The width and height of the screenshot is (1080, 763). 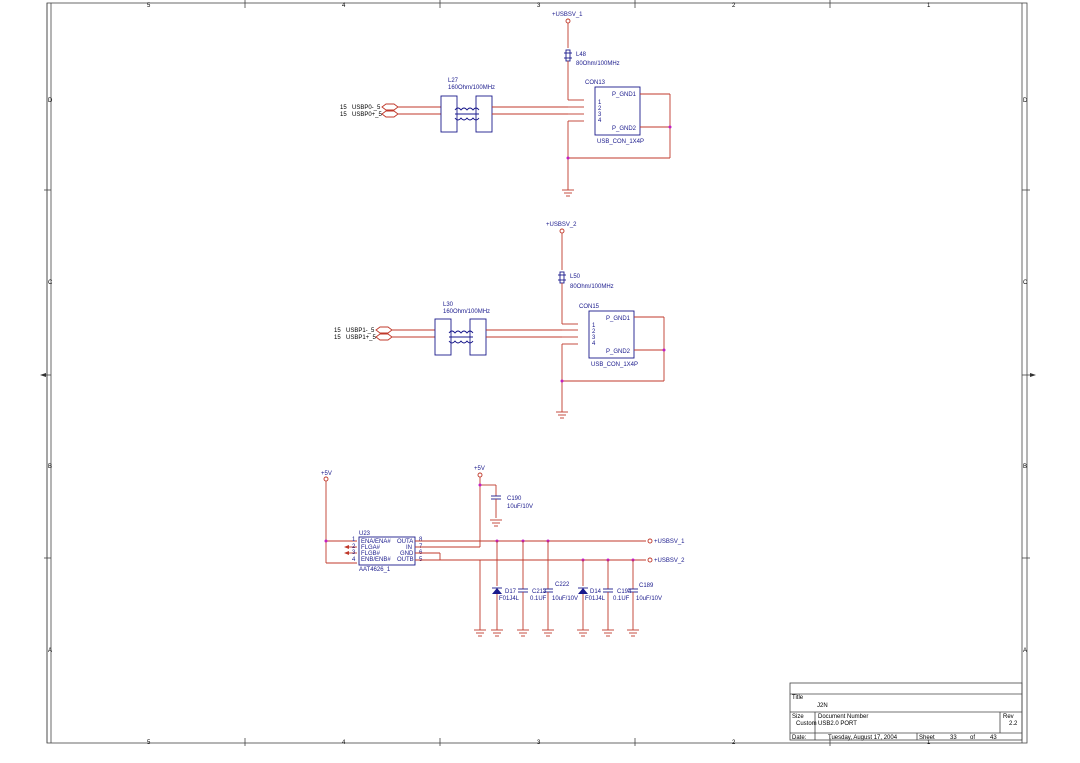 What do you see at coordinates (448, 305) in the screenshot?
I see `cmc-ref: L30` at bounding box center [448, 305].